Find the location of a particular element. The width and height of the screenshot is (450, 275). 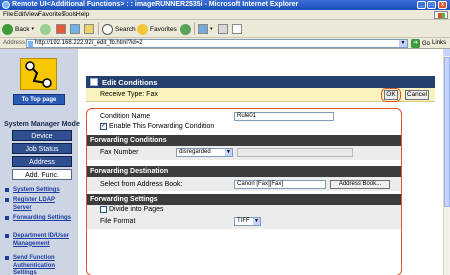

stop-icon is located at coordinates (61, 29).